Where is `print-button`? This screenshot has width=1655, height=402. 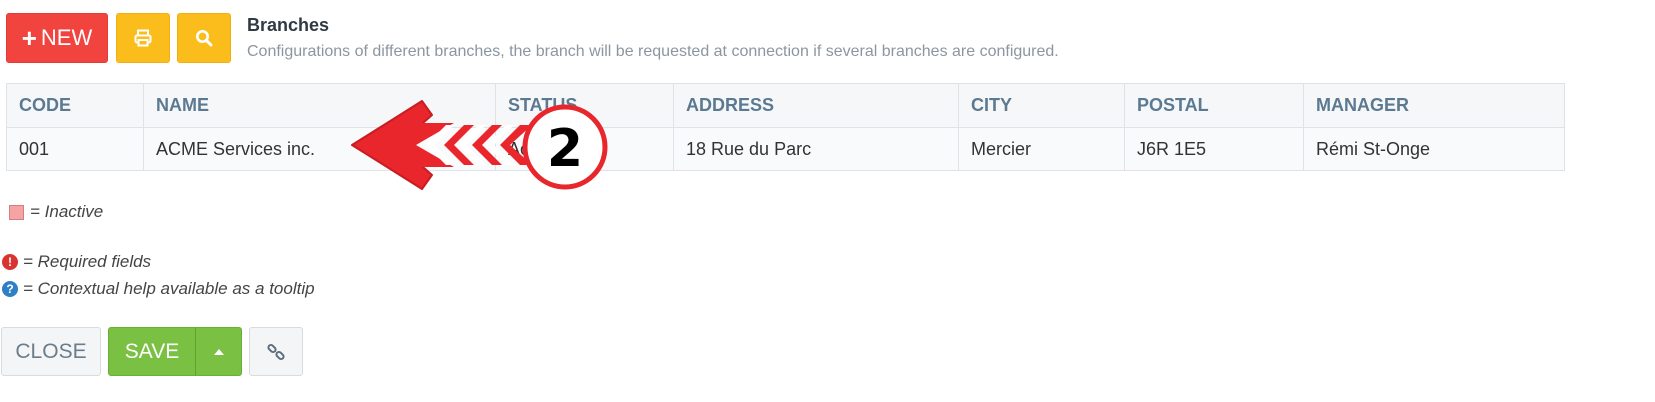
print-button is located at coordinates (143, 38).